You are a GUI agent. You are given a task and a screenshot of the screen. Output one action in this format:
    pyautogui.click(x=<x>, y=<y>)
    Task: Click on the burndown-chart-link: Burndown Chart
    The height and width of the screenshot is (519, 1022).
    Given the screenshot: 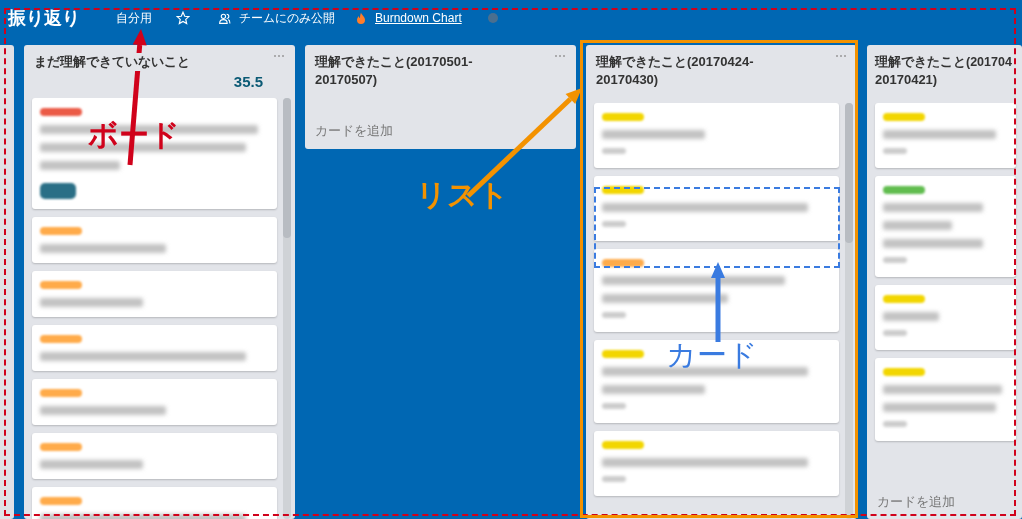 What is the action you would take?
    pyautogui.click(x=418, y=18)
    